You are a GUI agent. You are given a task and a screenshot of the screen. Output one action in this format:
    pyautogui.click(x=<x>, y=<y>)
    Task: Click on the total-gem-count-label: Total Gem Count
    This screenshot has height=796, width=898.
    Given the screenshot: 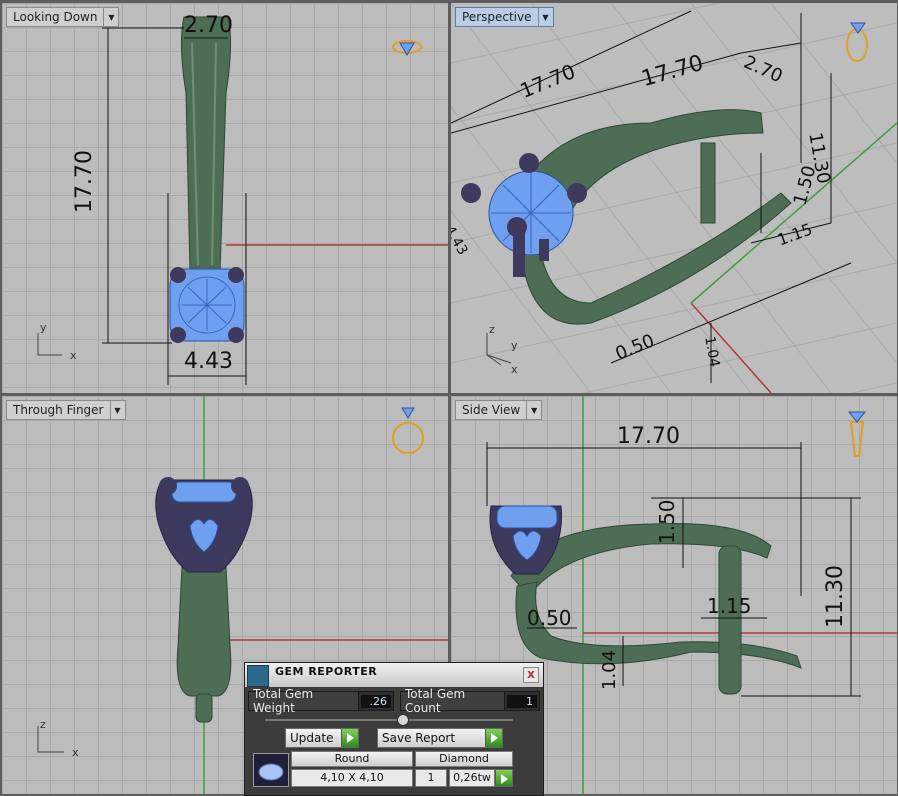 What is the action you would take?
    pyautogui.click(x=452, y=701)
    